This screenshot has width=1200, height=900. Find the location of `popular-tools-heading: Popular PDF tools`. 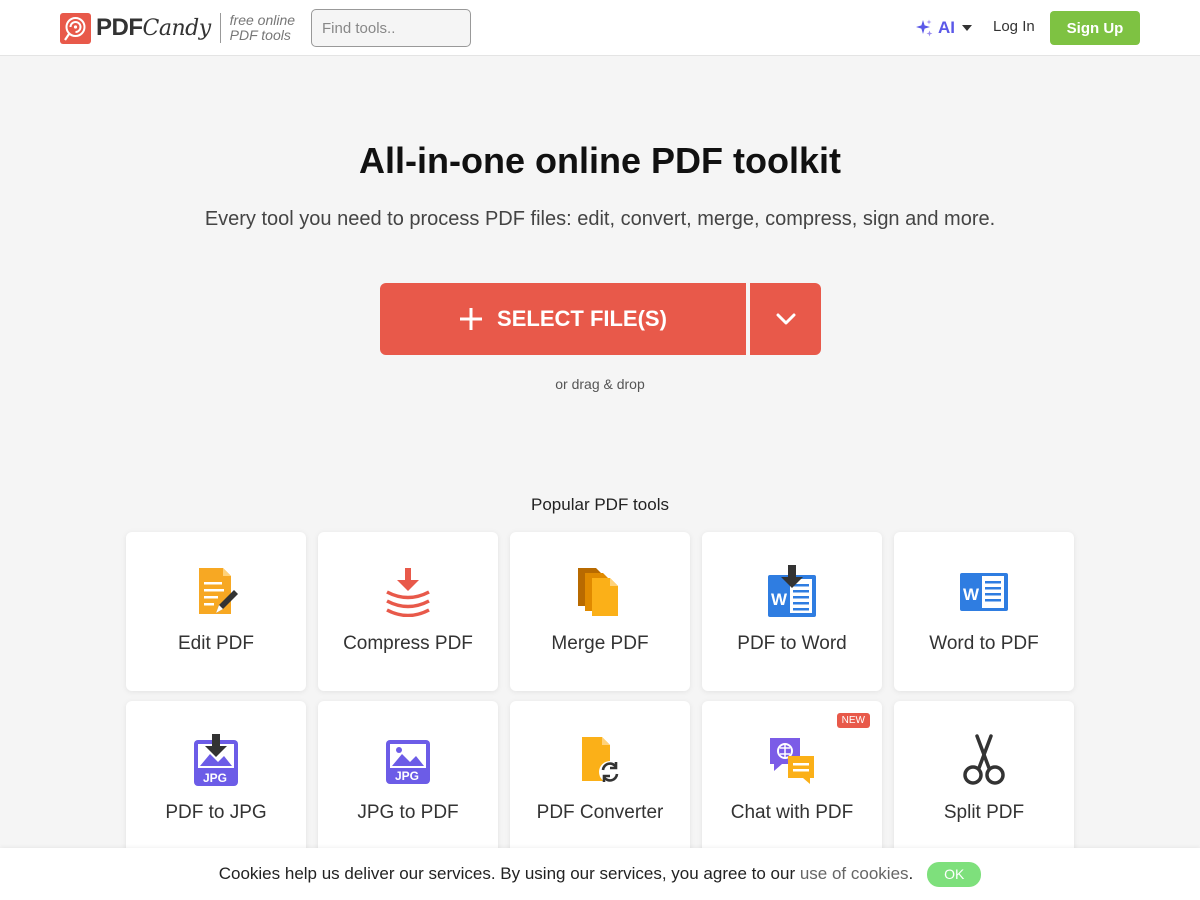

popular-tools-heading: Popular PDF tools is located at coordinates (600, 504).